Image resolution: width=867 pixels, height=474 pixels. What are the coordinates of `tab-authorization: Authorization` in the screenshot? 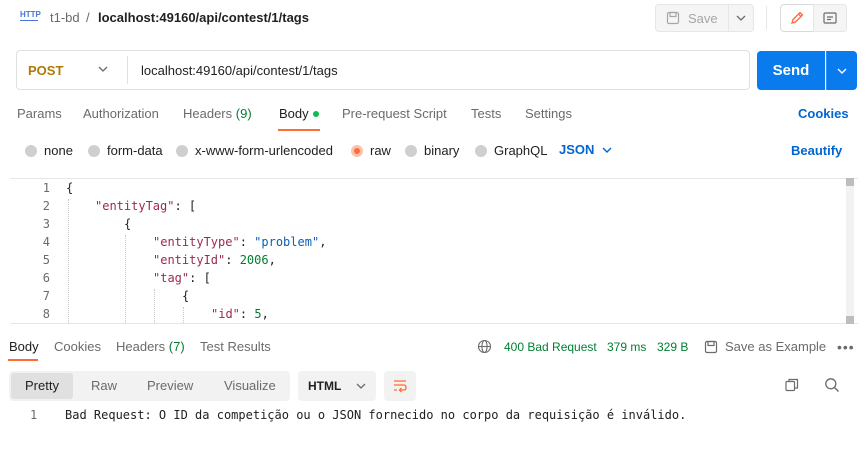 It's located at (121, 113).